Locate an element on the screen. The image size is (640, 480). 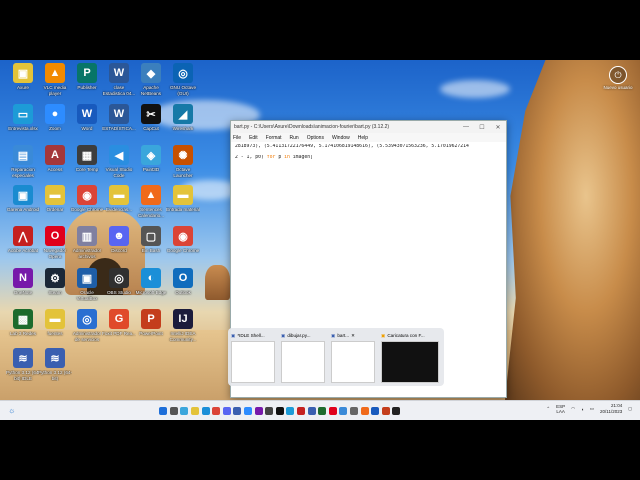
clock: 21:04 20/11/2023 is located at coordinates (611, 409).